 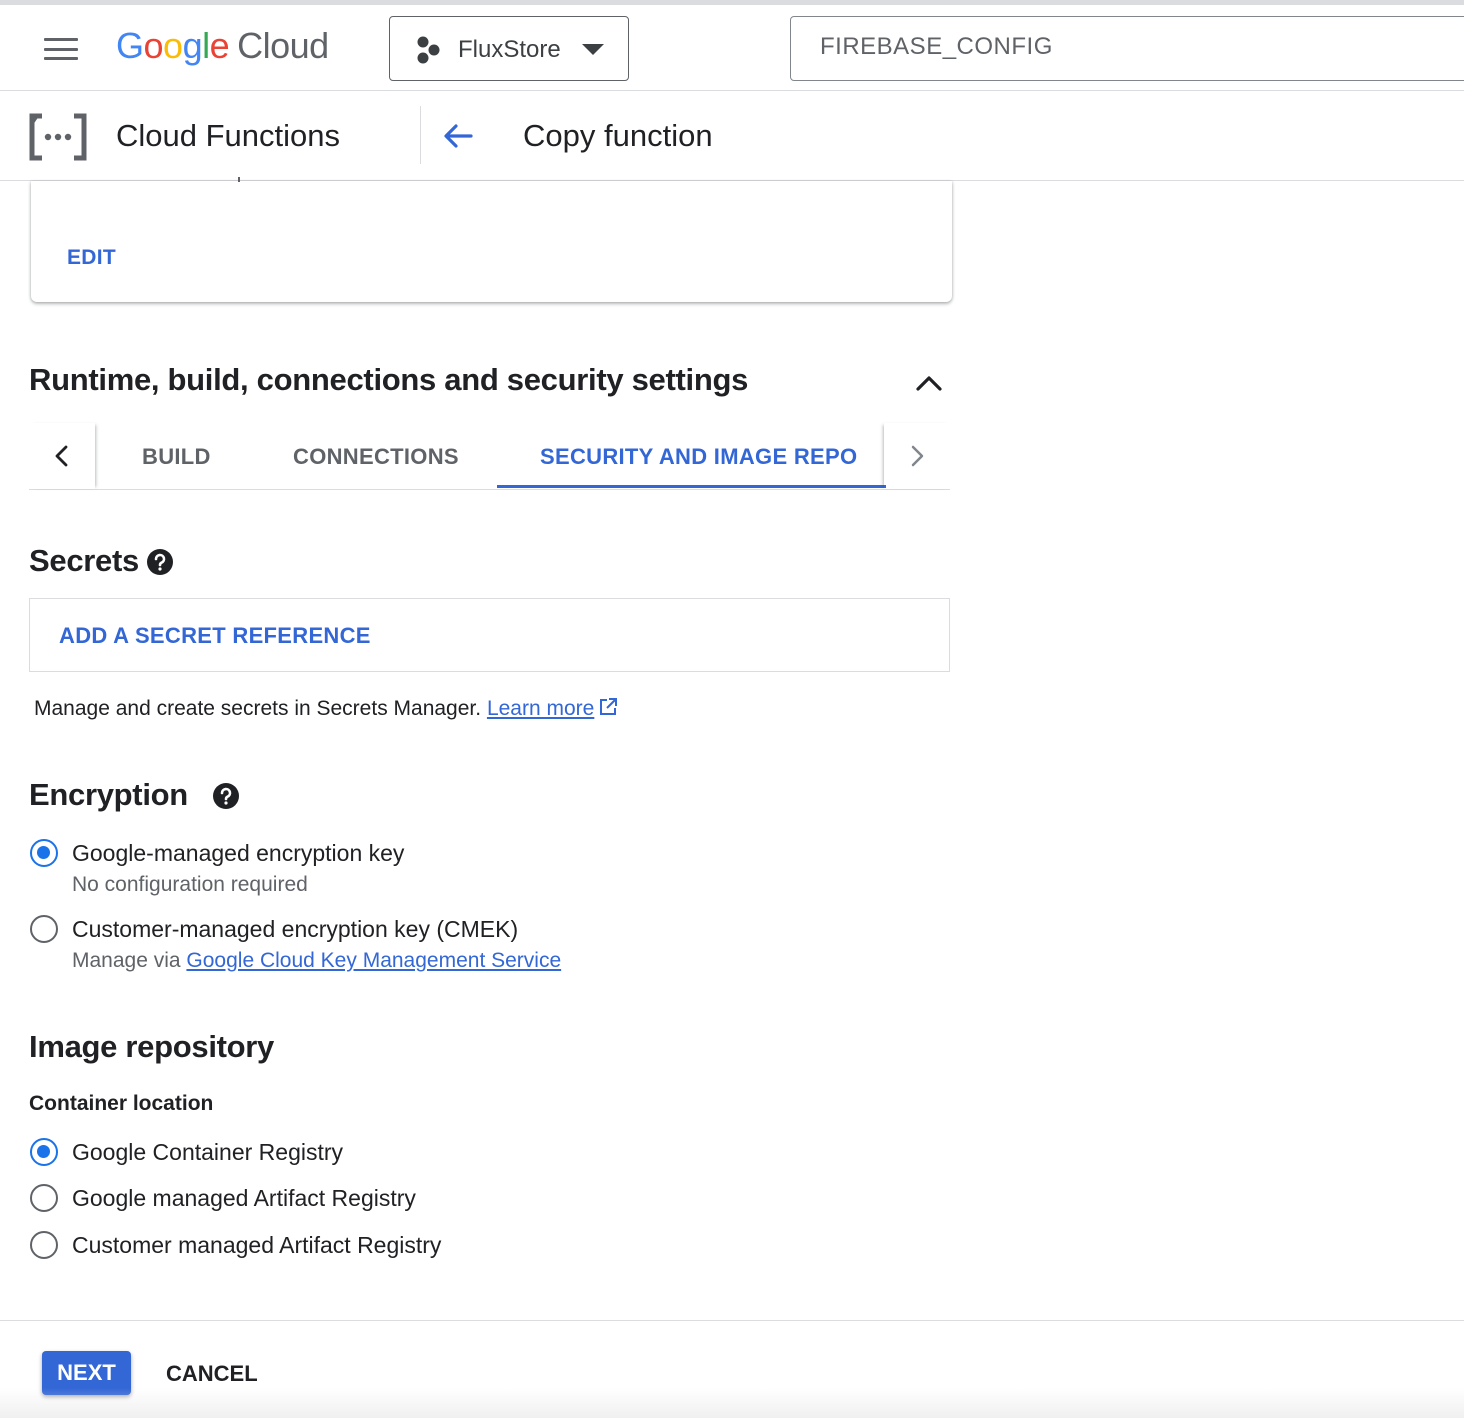 I want to click on cmek-label: Customer-managed encryption key (CMEK), so click(x=295, y=929).